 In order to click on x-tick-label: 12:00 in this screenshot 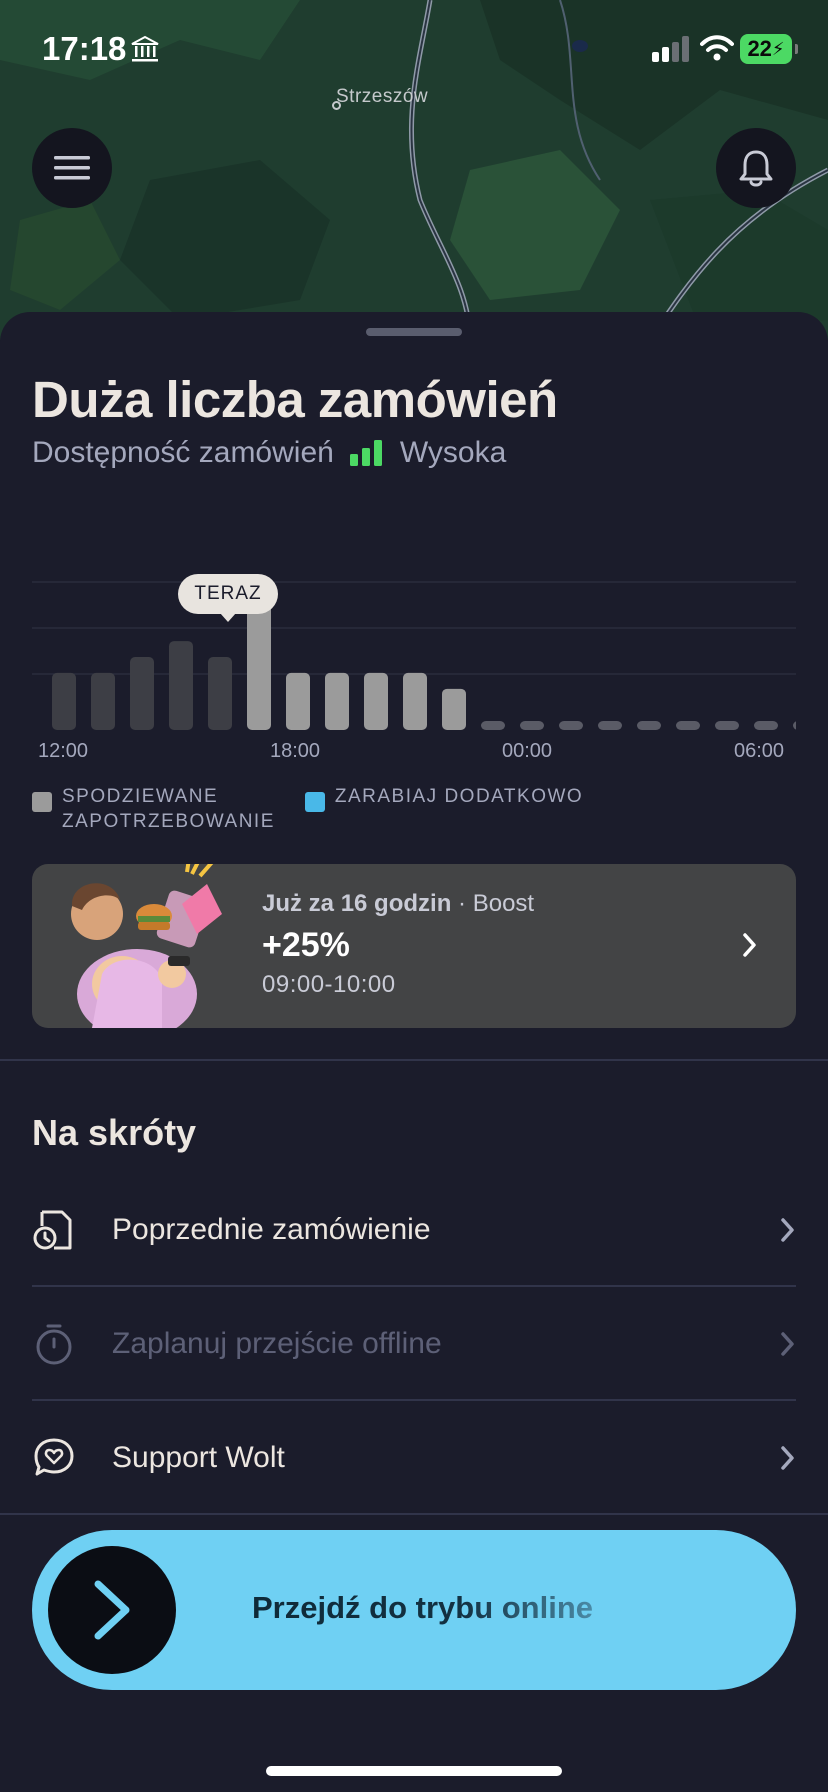, I will do `click(63, 751)`.